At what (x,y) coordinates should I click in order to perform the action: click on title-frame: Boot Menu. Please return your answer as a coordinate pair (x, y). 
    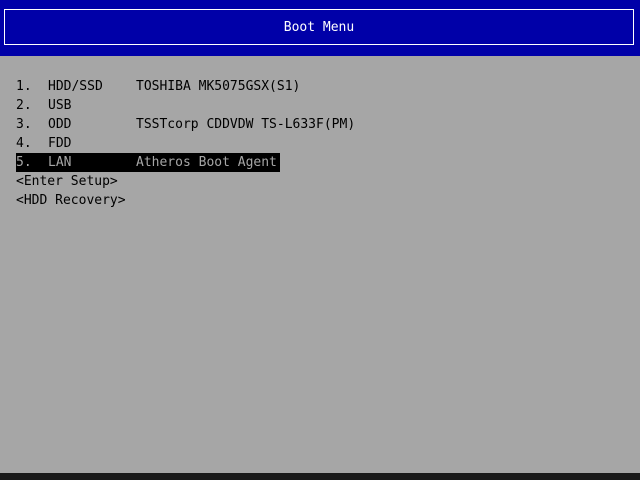
    Looking at the image, I should click on (319, 27).